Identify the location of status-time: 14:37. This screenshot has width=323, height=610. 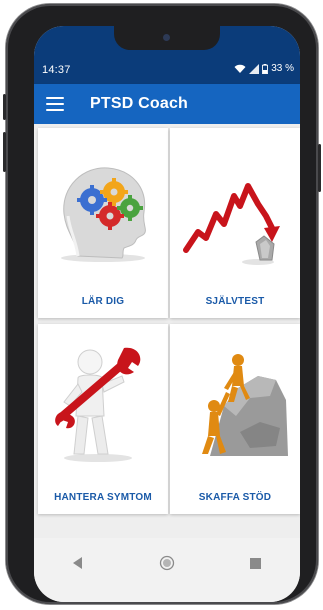
(56, 70).